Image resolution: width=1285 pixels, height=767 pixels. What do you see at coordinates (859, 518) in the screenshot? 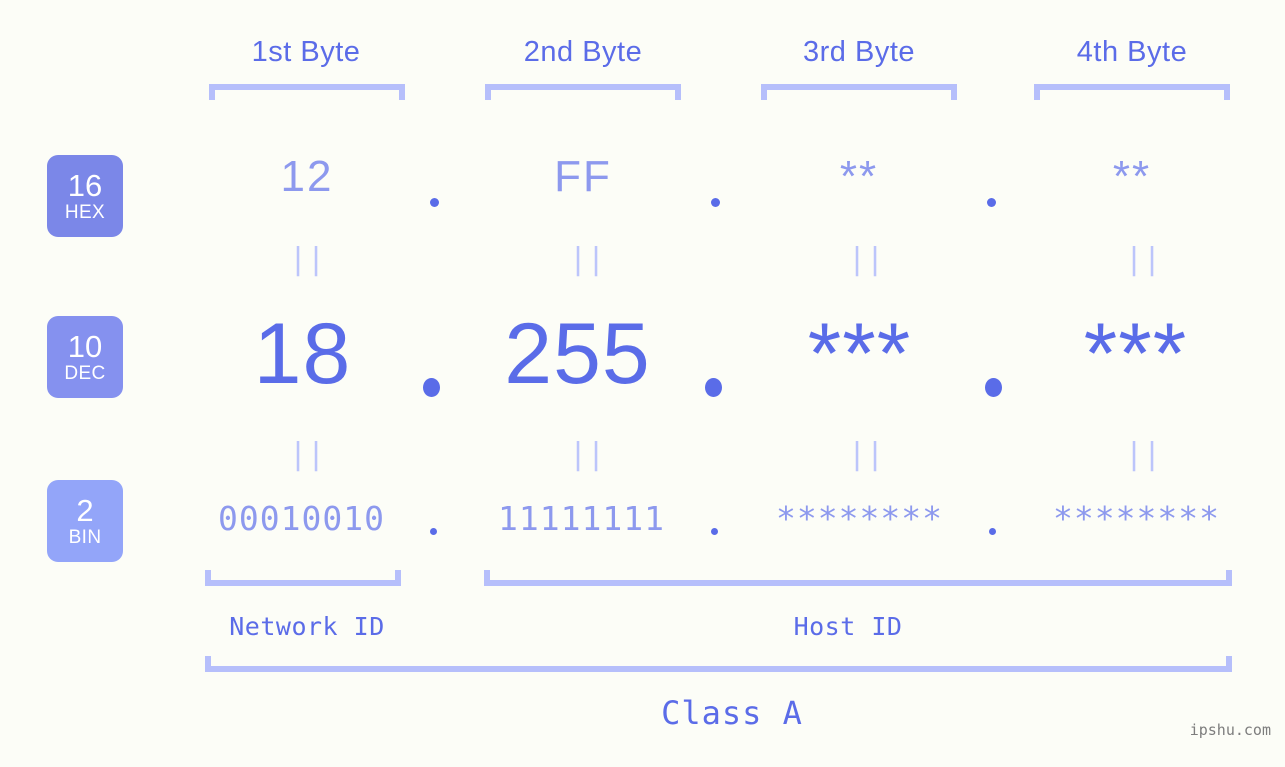
I see `bin-byte-3: ********` at bounding box center [859, 518].